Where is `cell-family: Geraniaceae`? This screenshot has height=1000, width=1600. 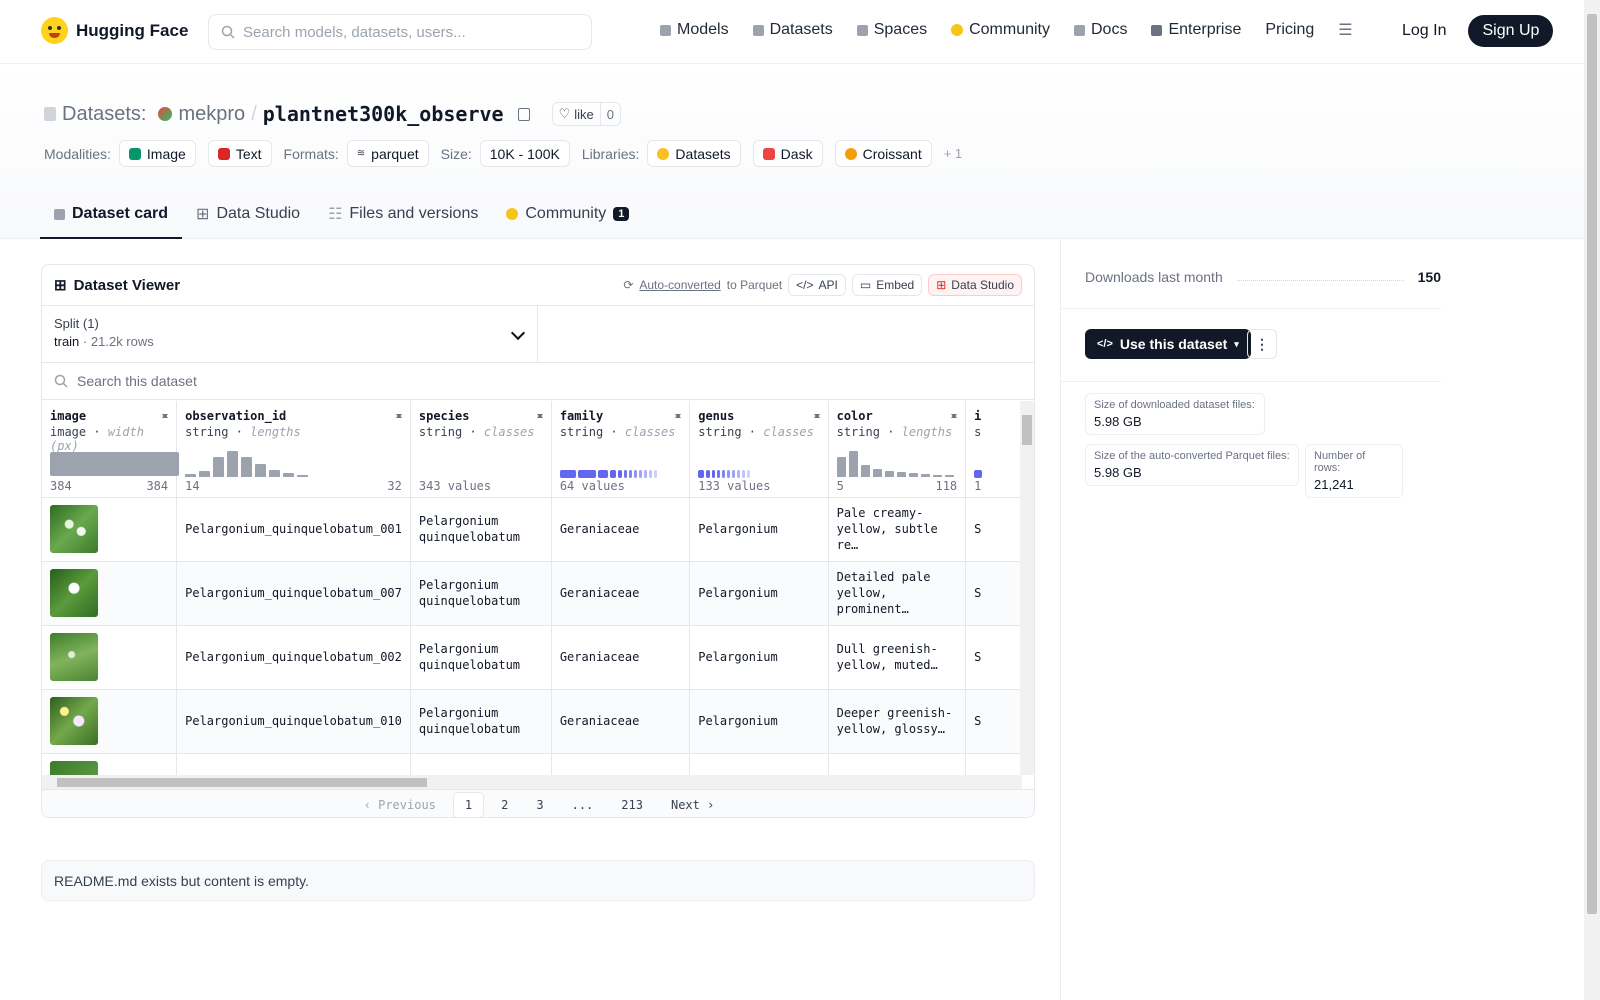
cell-family: Geraniaceae is located at coordinates (621, 657).